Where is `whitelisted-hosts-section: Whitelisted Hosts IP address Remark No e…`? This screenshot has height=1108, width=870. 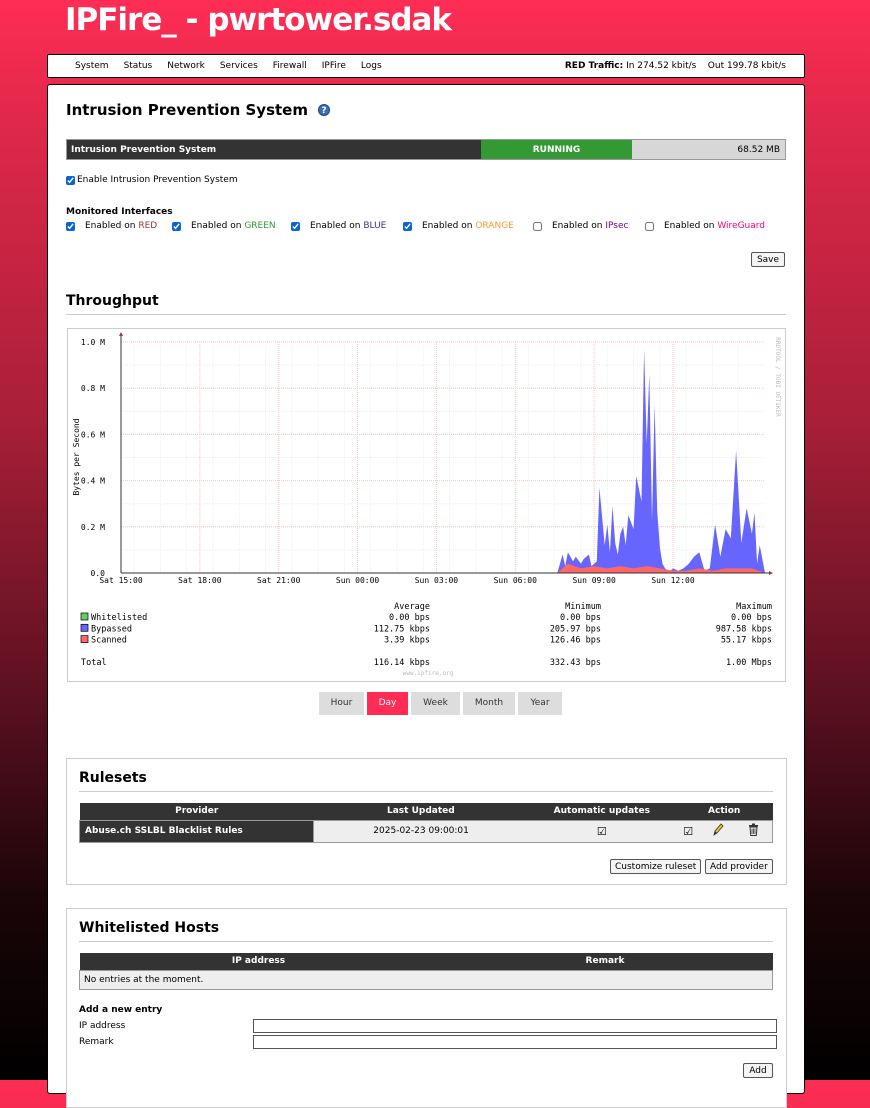
whitelisted-hosts-section: Whitelisted Hosts IP address Remark No e… is located at coordinates (426, 1008).